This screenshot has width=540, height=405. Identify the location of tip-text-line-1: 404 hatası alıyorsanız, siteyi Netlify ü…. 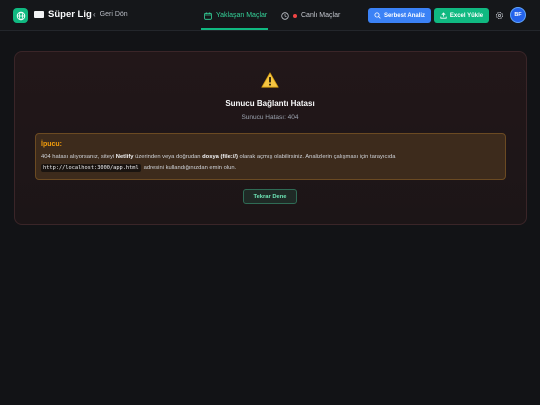
(218, 157).